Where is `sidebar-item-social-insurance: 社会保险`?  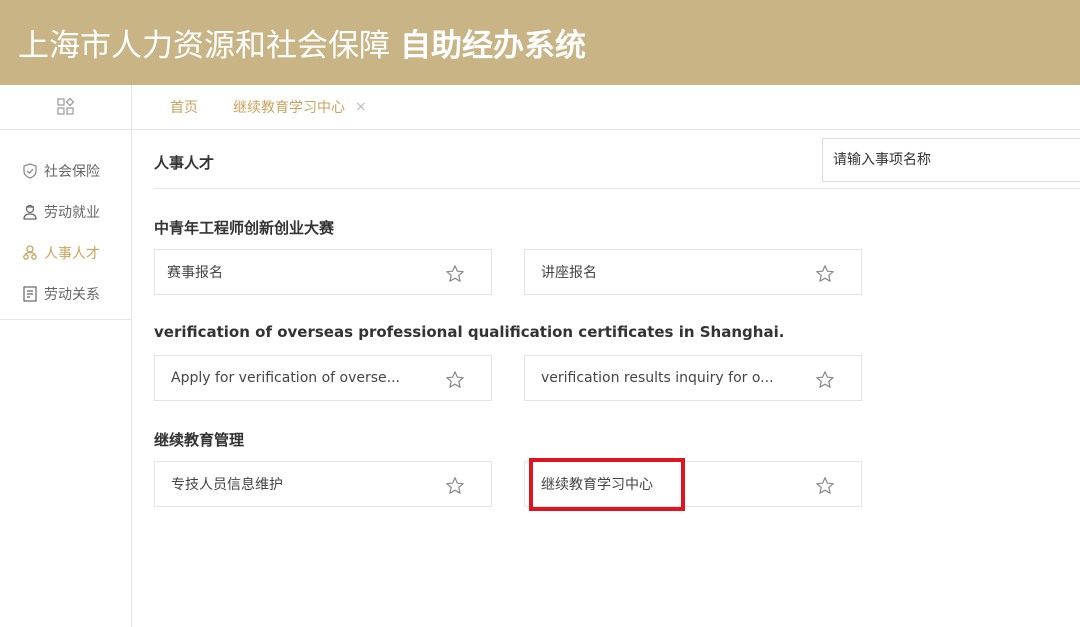
sidebar-item-social-insurance: 社会保险 is located at coordinates (65, 170).